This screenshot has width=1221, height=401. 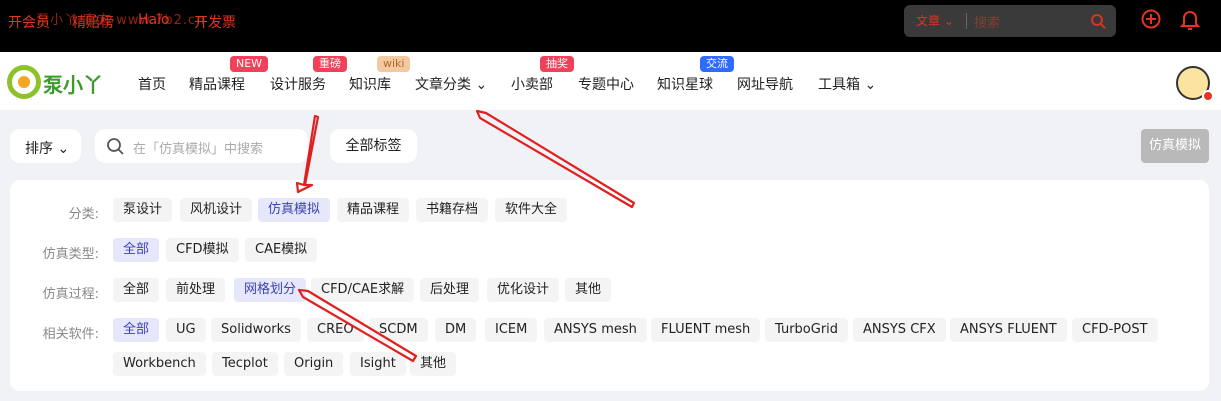 I want to click on badge-wiki: wiki, so click(x=394, y=64).